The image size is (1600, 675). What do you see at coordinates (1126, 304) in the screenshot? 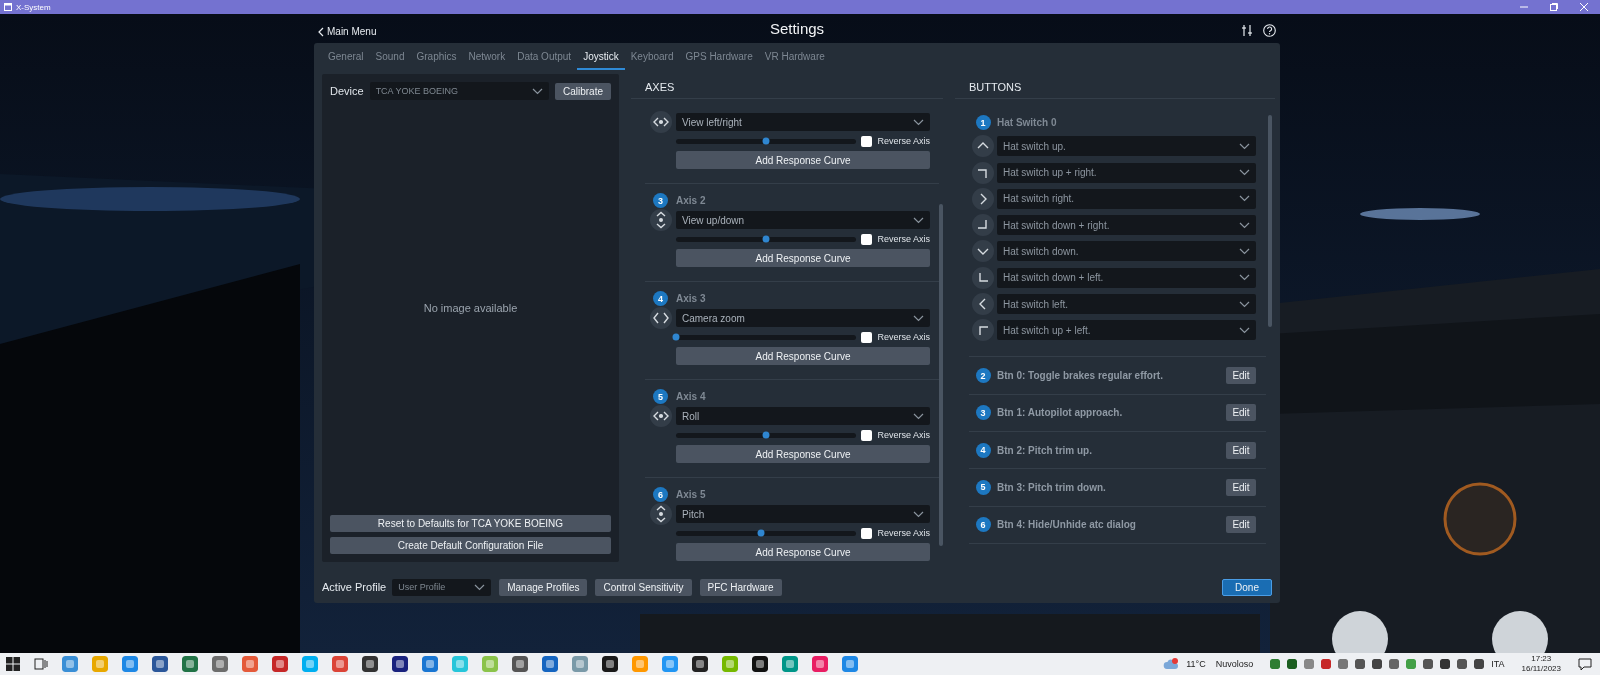
I see `dropdown: Hat switch left.` at bounding box center [1126, 304].